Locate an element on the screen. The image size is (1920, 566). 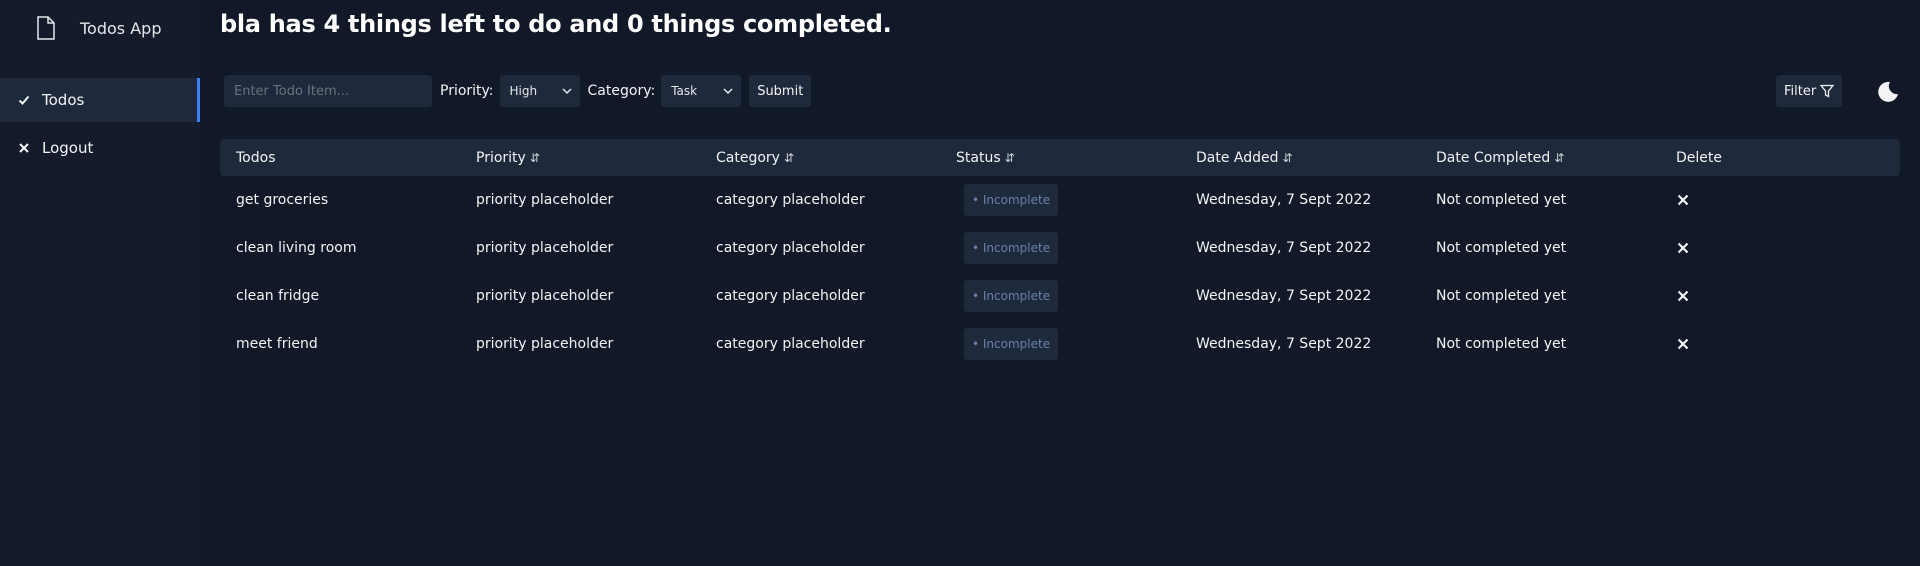
todo-cell: clean fridge is located at coordinates (278, 296).